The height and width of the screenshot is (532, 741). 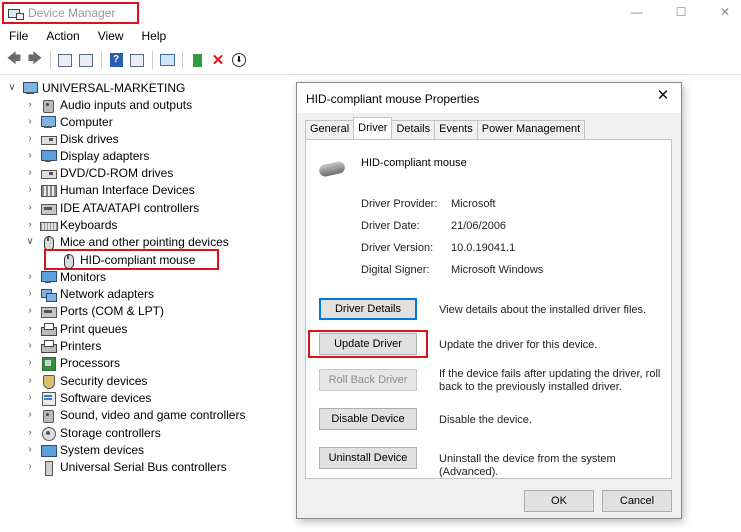 What do you see at coordinates (414, 163) in the screenshot?
I see `device-name: HID-compliant mouse` at bounding box center [414, 163].